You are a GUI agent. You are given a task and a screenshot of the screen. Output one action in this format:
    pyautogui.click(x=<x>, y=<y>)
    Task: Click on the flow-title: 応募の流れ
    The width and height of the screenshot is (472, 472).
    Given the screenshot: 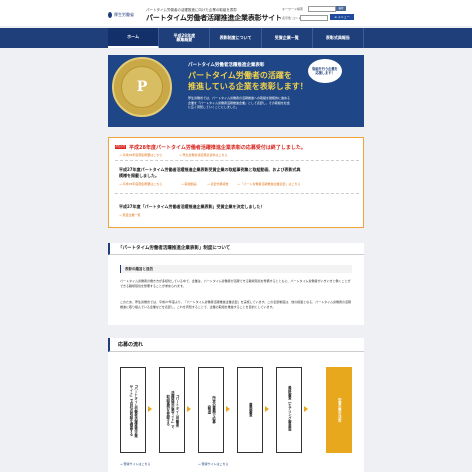 What is the action you would take?
    pyautogui.click(x=236, y=345)
    